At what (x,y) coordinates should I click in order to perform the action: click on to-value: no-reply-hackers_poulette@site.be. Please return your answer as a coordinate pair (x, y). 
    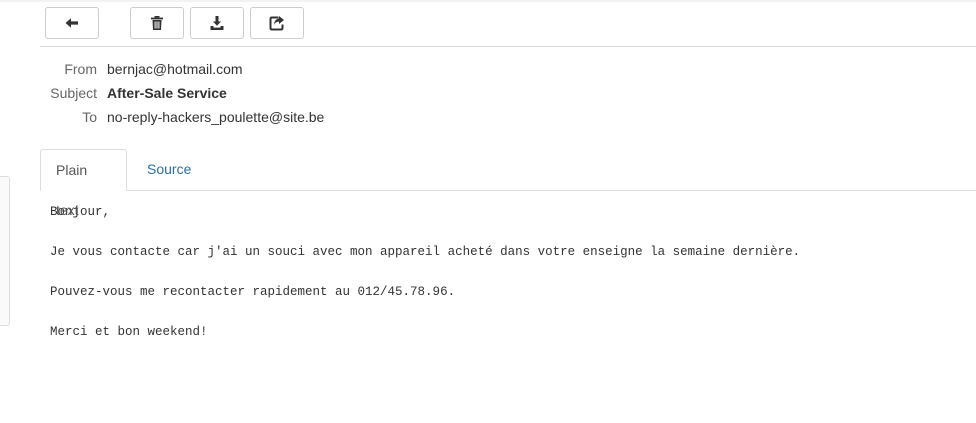
    Looking at the image, I should click on (216, 117).